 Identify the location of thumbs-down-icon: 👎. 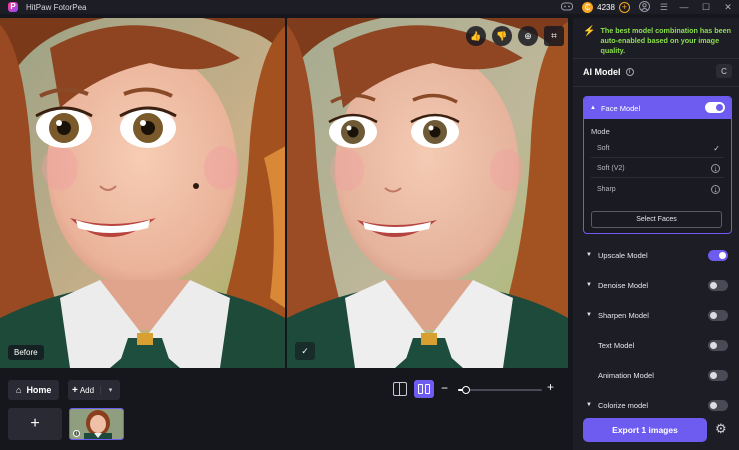
(502, 36).